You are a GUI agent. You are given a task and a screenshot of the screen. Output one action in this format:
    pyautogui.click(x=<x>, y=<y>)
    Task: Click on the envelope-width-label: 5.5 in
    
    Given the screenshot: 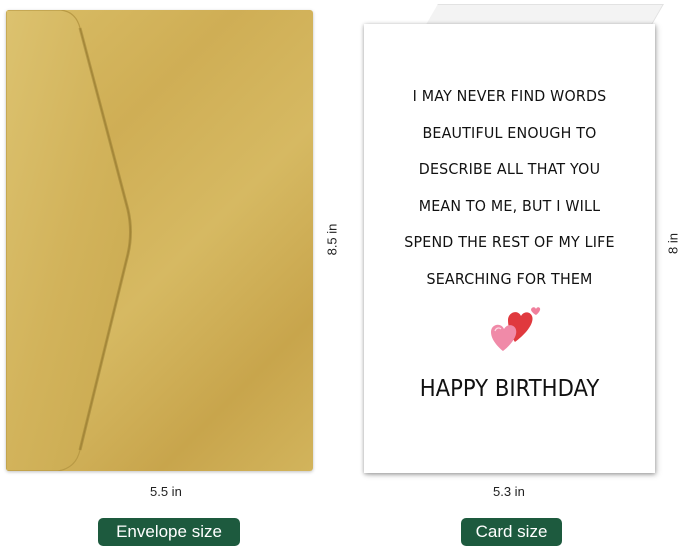 What is the action you would take?
    pyautogui.click(x=166, y=491)
    